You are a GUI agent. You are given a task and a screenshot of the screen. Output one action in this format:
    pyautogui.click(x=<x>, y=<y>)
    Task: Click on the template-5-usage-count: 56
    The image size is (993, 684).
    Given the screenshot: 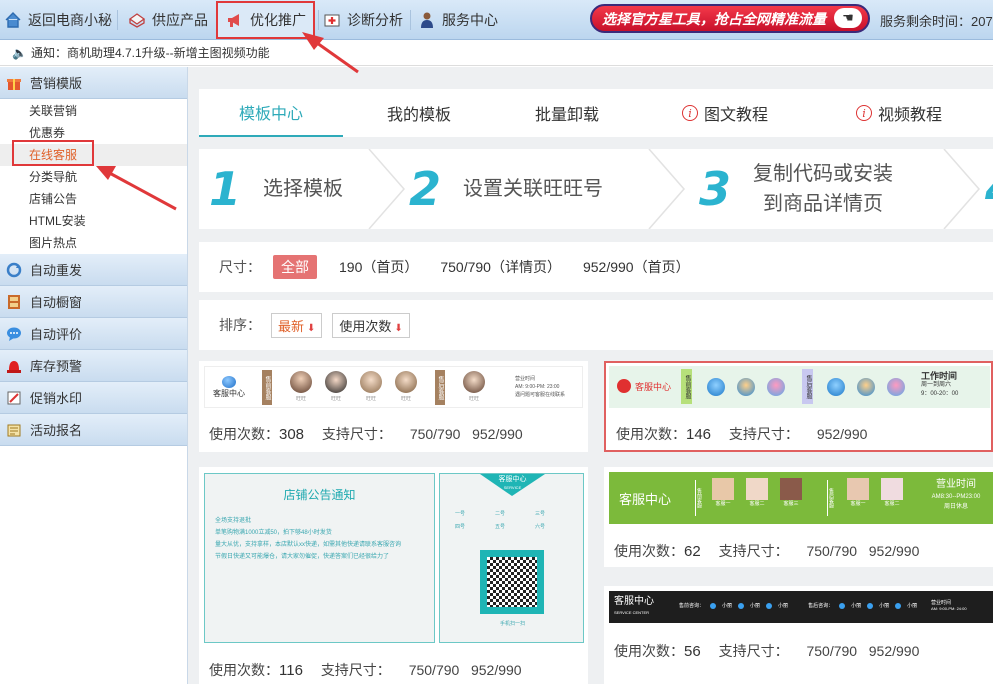 What is the action you would take?
    pyautogui.click(x=692, y=651)
    